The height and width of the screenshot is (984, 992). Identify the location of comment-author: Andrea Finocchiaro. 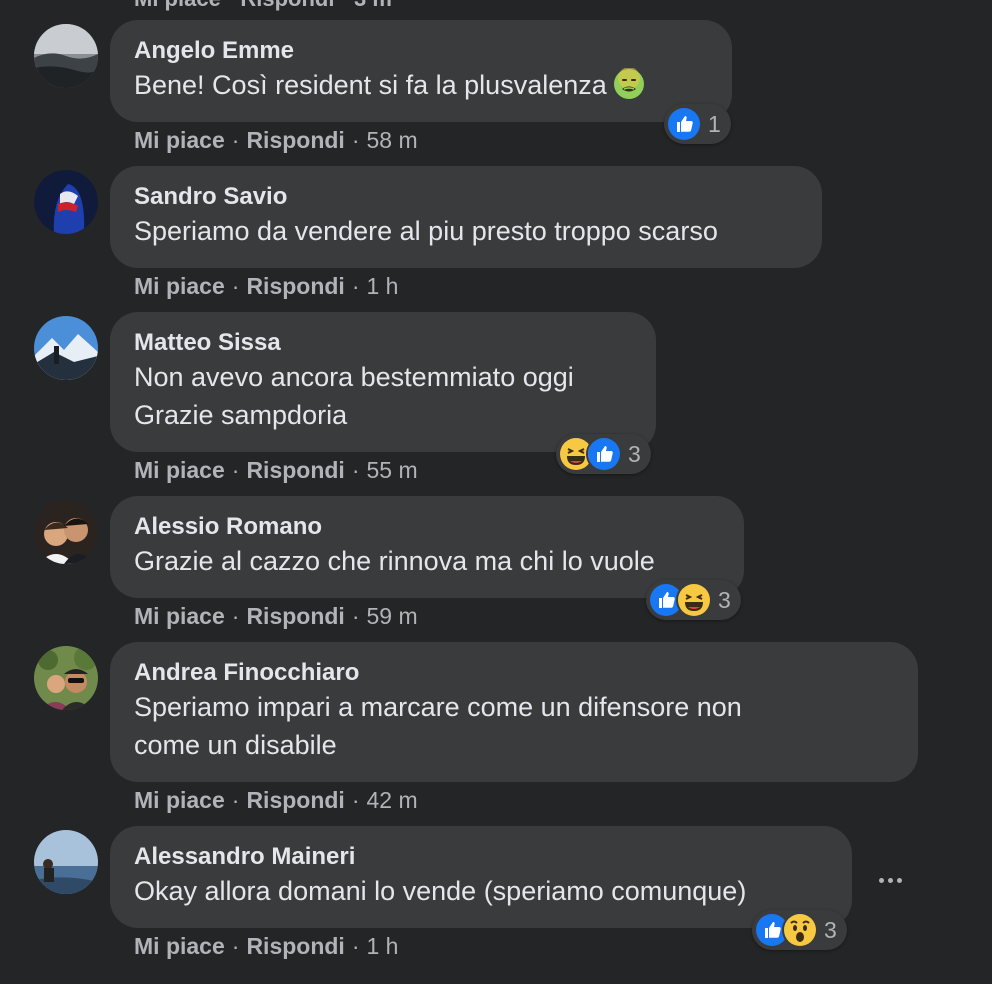
(514, 673).